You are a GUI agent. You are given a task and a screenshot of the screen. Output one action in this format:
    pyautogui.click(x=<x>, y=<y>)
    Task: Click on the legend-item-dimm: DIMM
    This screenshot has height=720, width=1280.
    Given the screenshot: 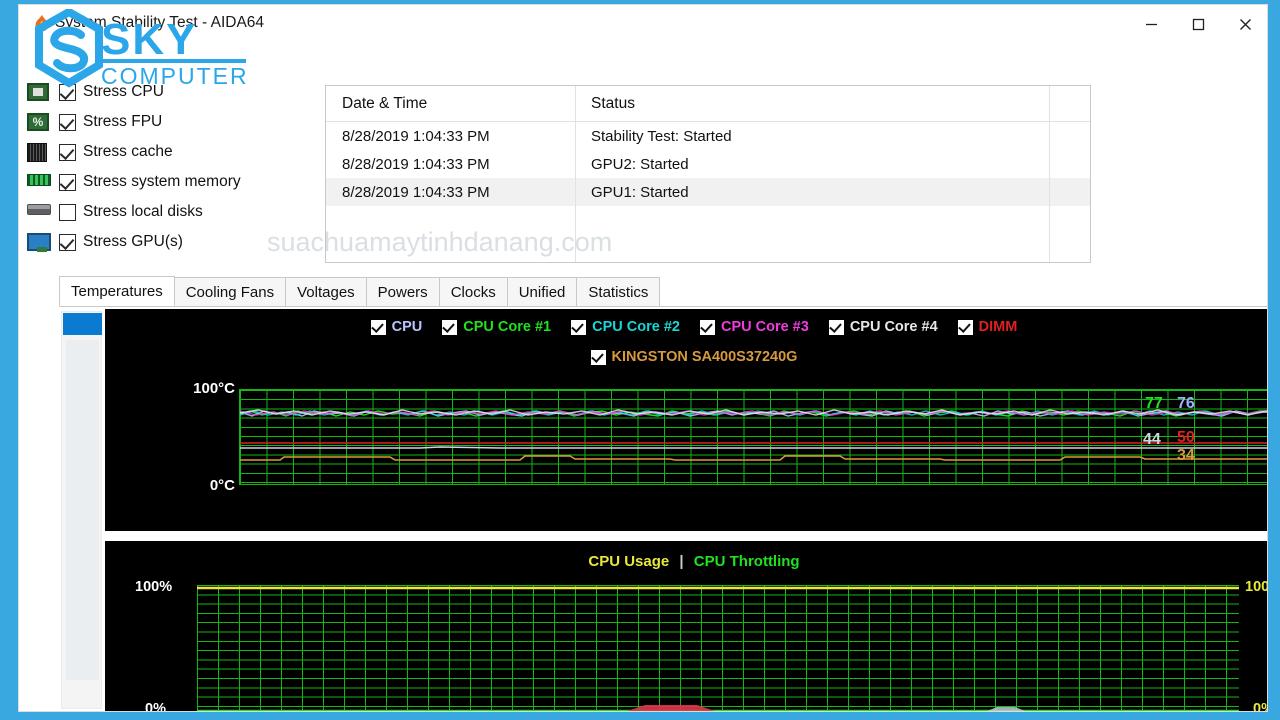 What is the action you would take?
    pyautogui.click(x=987, y=327)
    